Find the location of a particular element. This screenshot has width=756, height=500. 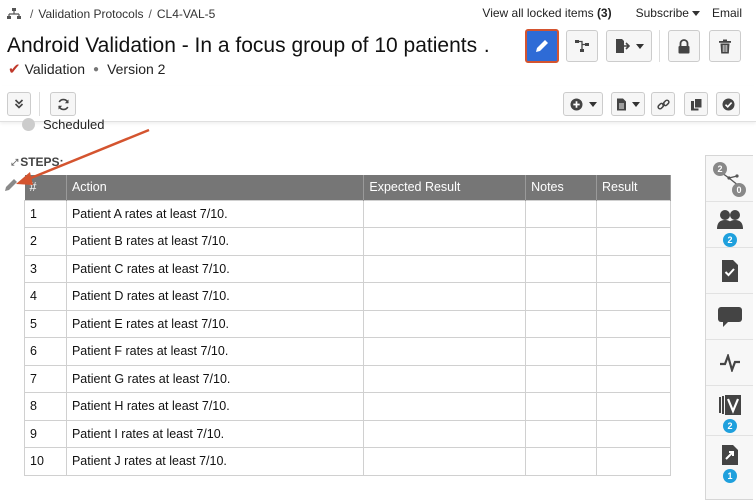

version-label: Version 2 is located at coordinates (136, 69).